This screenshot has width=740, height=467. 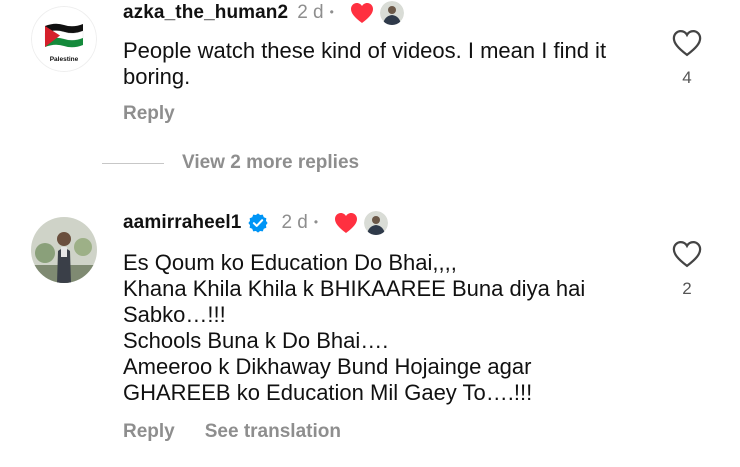 What do you see at coordinates (687, 77) in the screenshot?
I see `like-count: 4` at bounding box center [687, 77].